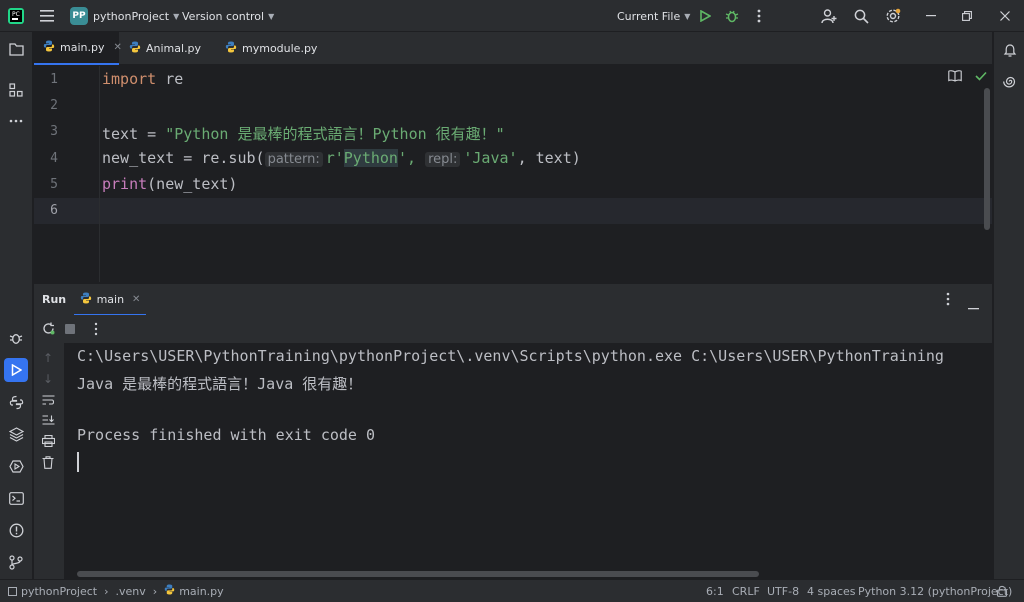 The width and height of the screenshot is (1024, 602). Describe the element at coordinates (16, 49) in the screenshot. I see `project-folder-icon` at that location.